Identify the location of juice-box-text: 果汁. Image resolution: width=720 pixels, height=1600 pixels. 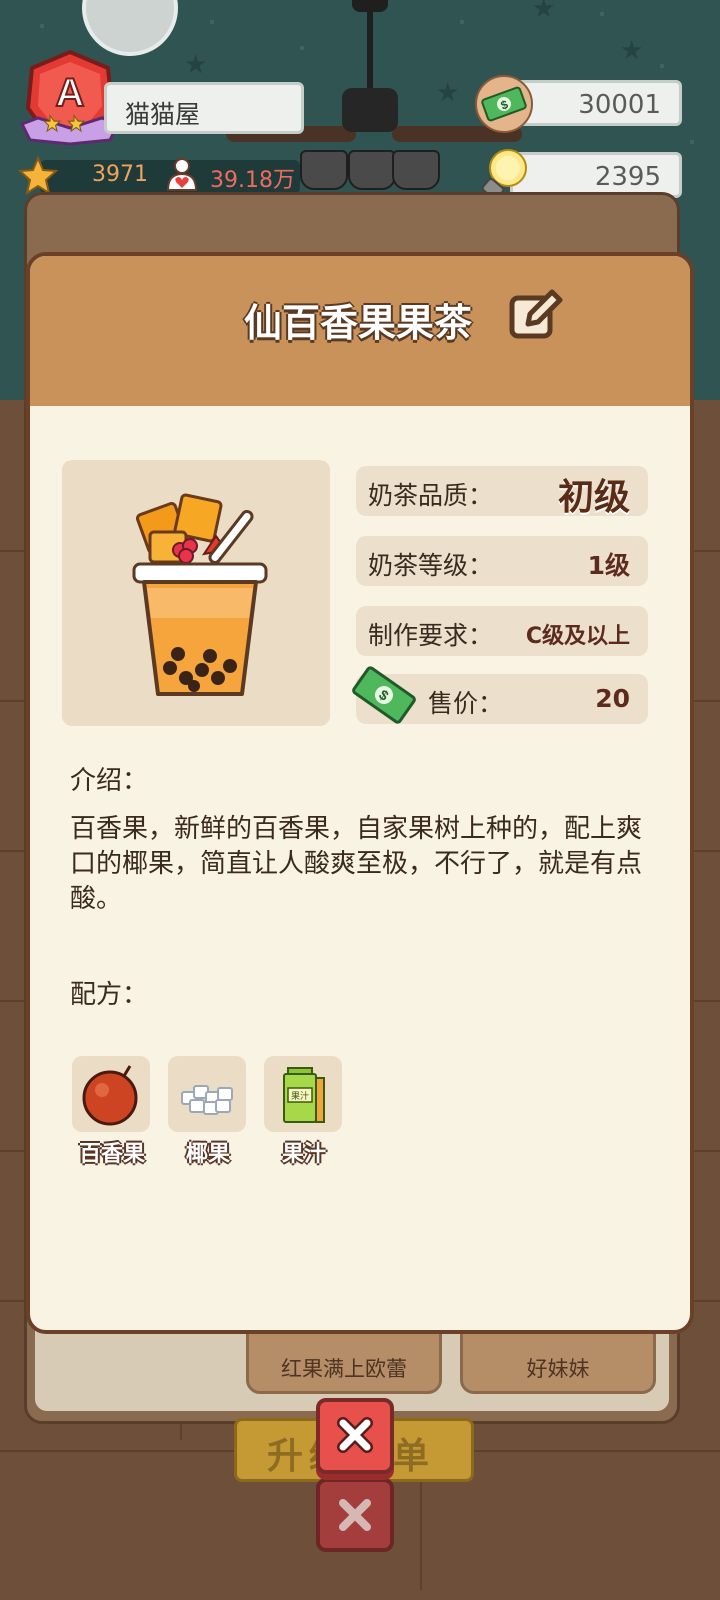
(300, 1096).